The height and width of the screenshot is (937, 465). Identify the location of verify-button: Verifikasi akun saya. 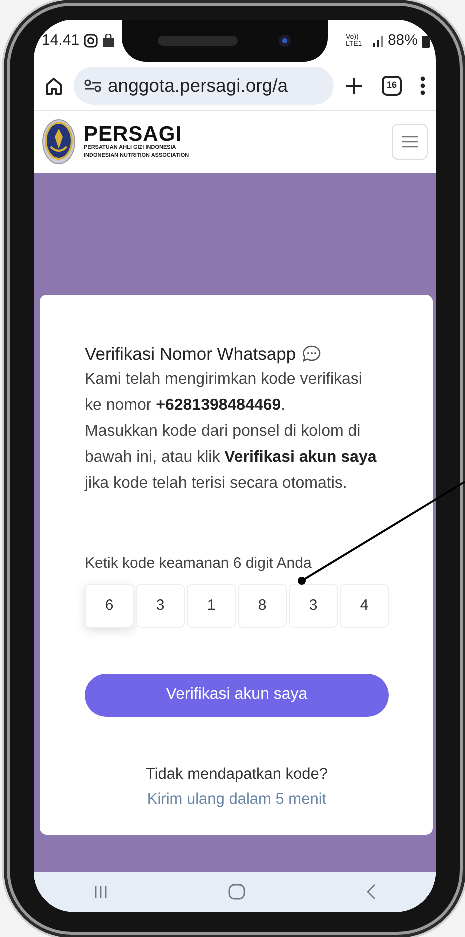
(237, 695).